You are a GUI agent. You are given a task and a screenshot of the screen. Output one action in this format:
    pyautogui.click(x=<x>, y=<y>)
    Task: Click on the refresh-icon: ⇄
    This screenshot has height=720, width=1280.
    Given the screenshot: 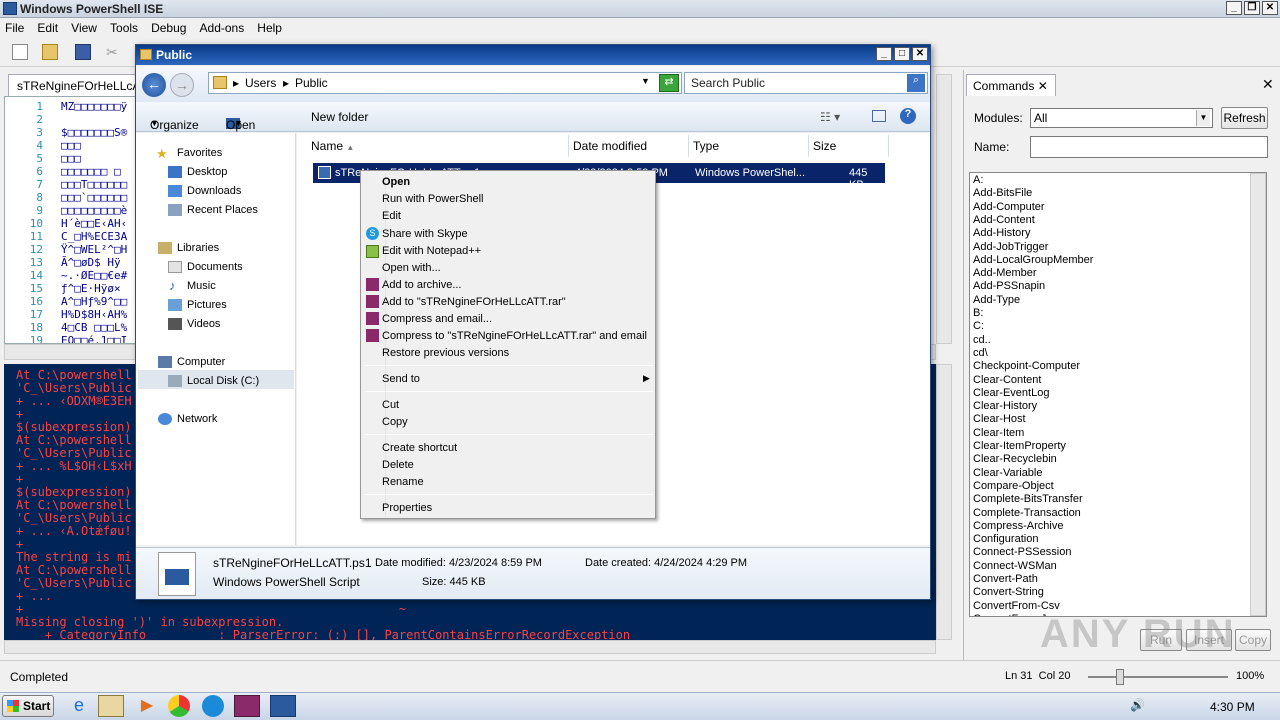 What is the action you would take?
    pyautogui.click(x=669, y=83)
    